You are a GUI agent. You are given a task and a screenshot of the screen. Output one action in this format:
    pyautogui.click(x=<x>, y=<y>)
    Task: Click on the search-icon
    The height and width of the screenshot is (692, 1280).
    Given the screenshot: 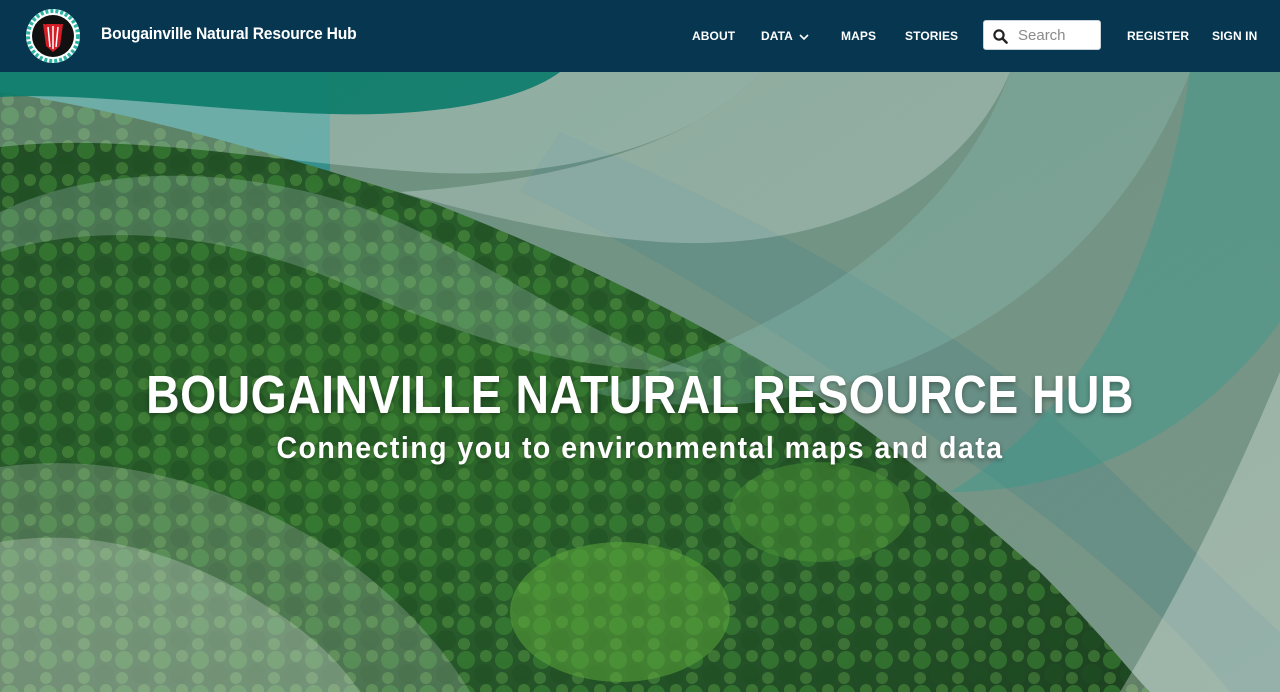 What is the action you would take?
    pyautogui.click(x=1000, y=39)
    